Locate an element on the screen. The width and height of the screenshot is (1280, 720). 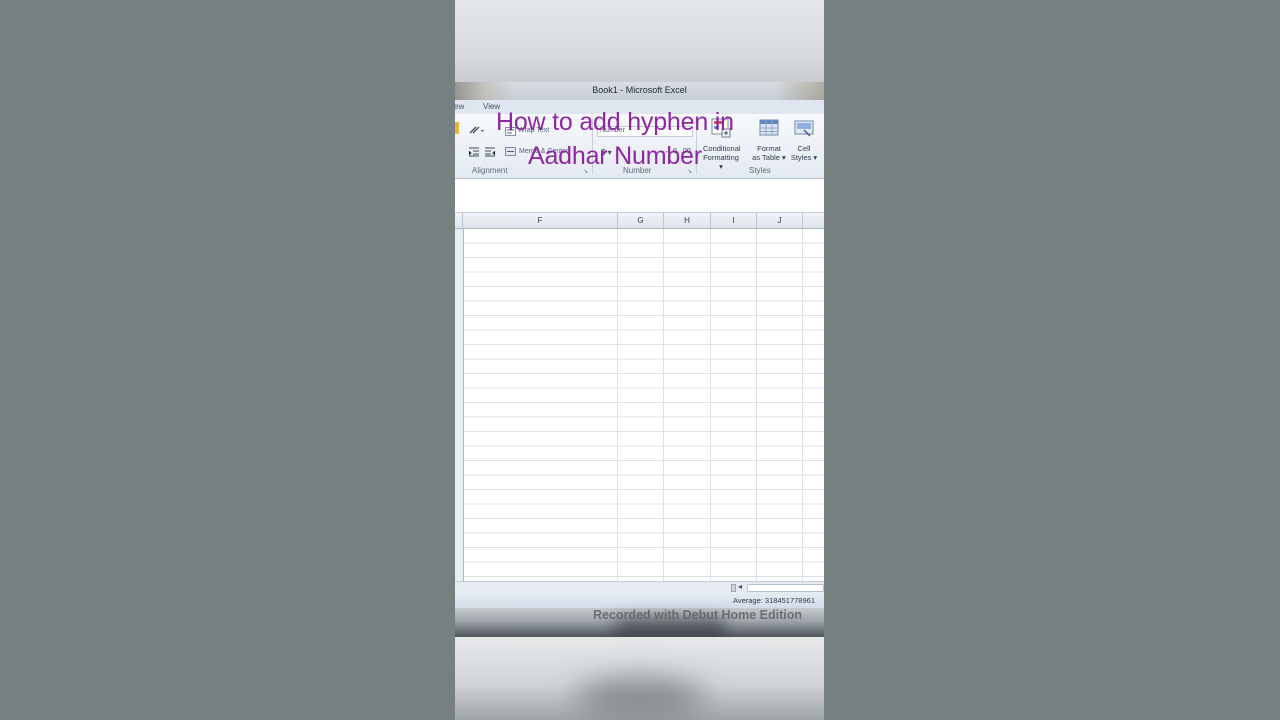
window-title: Book1 - Microsoft Excel is located at coordinates (639, 90).